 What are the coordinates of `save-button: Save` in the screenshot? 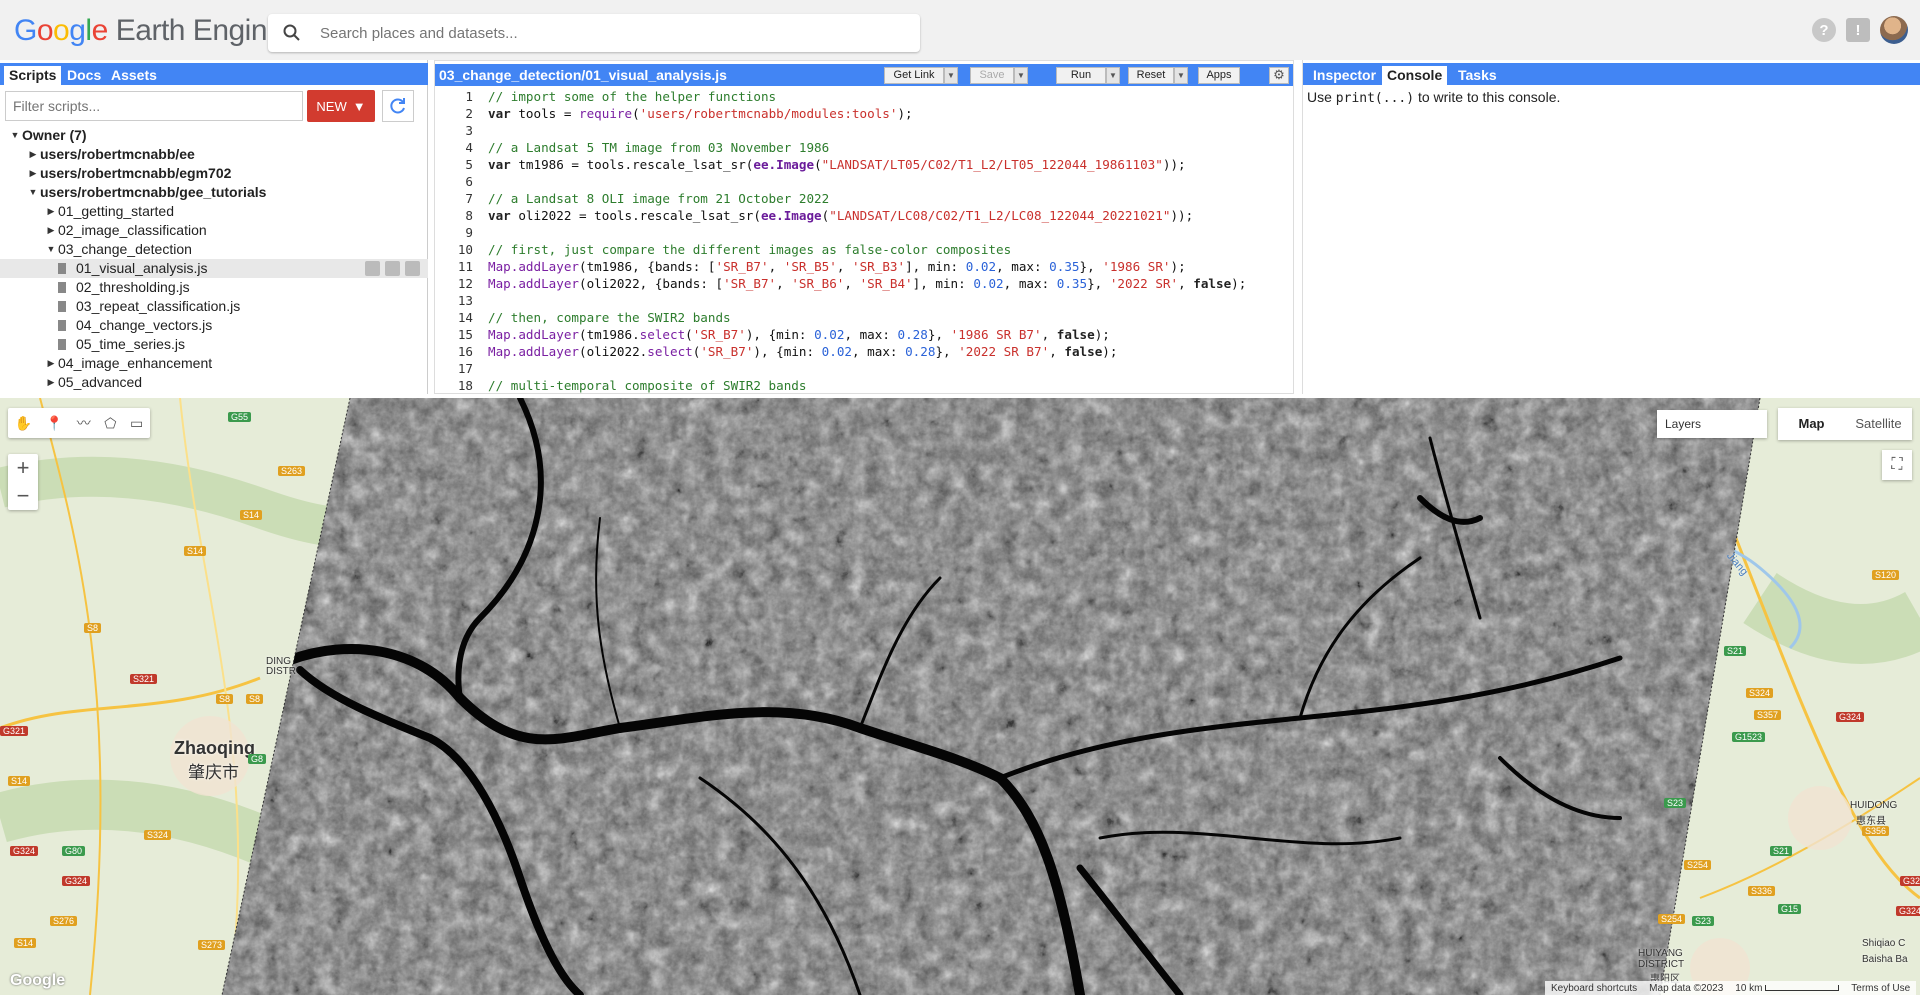 It's located at (992, 75).